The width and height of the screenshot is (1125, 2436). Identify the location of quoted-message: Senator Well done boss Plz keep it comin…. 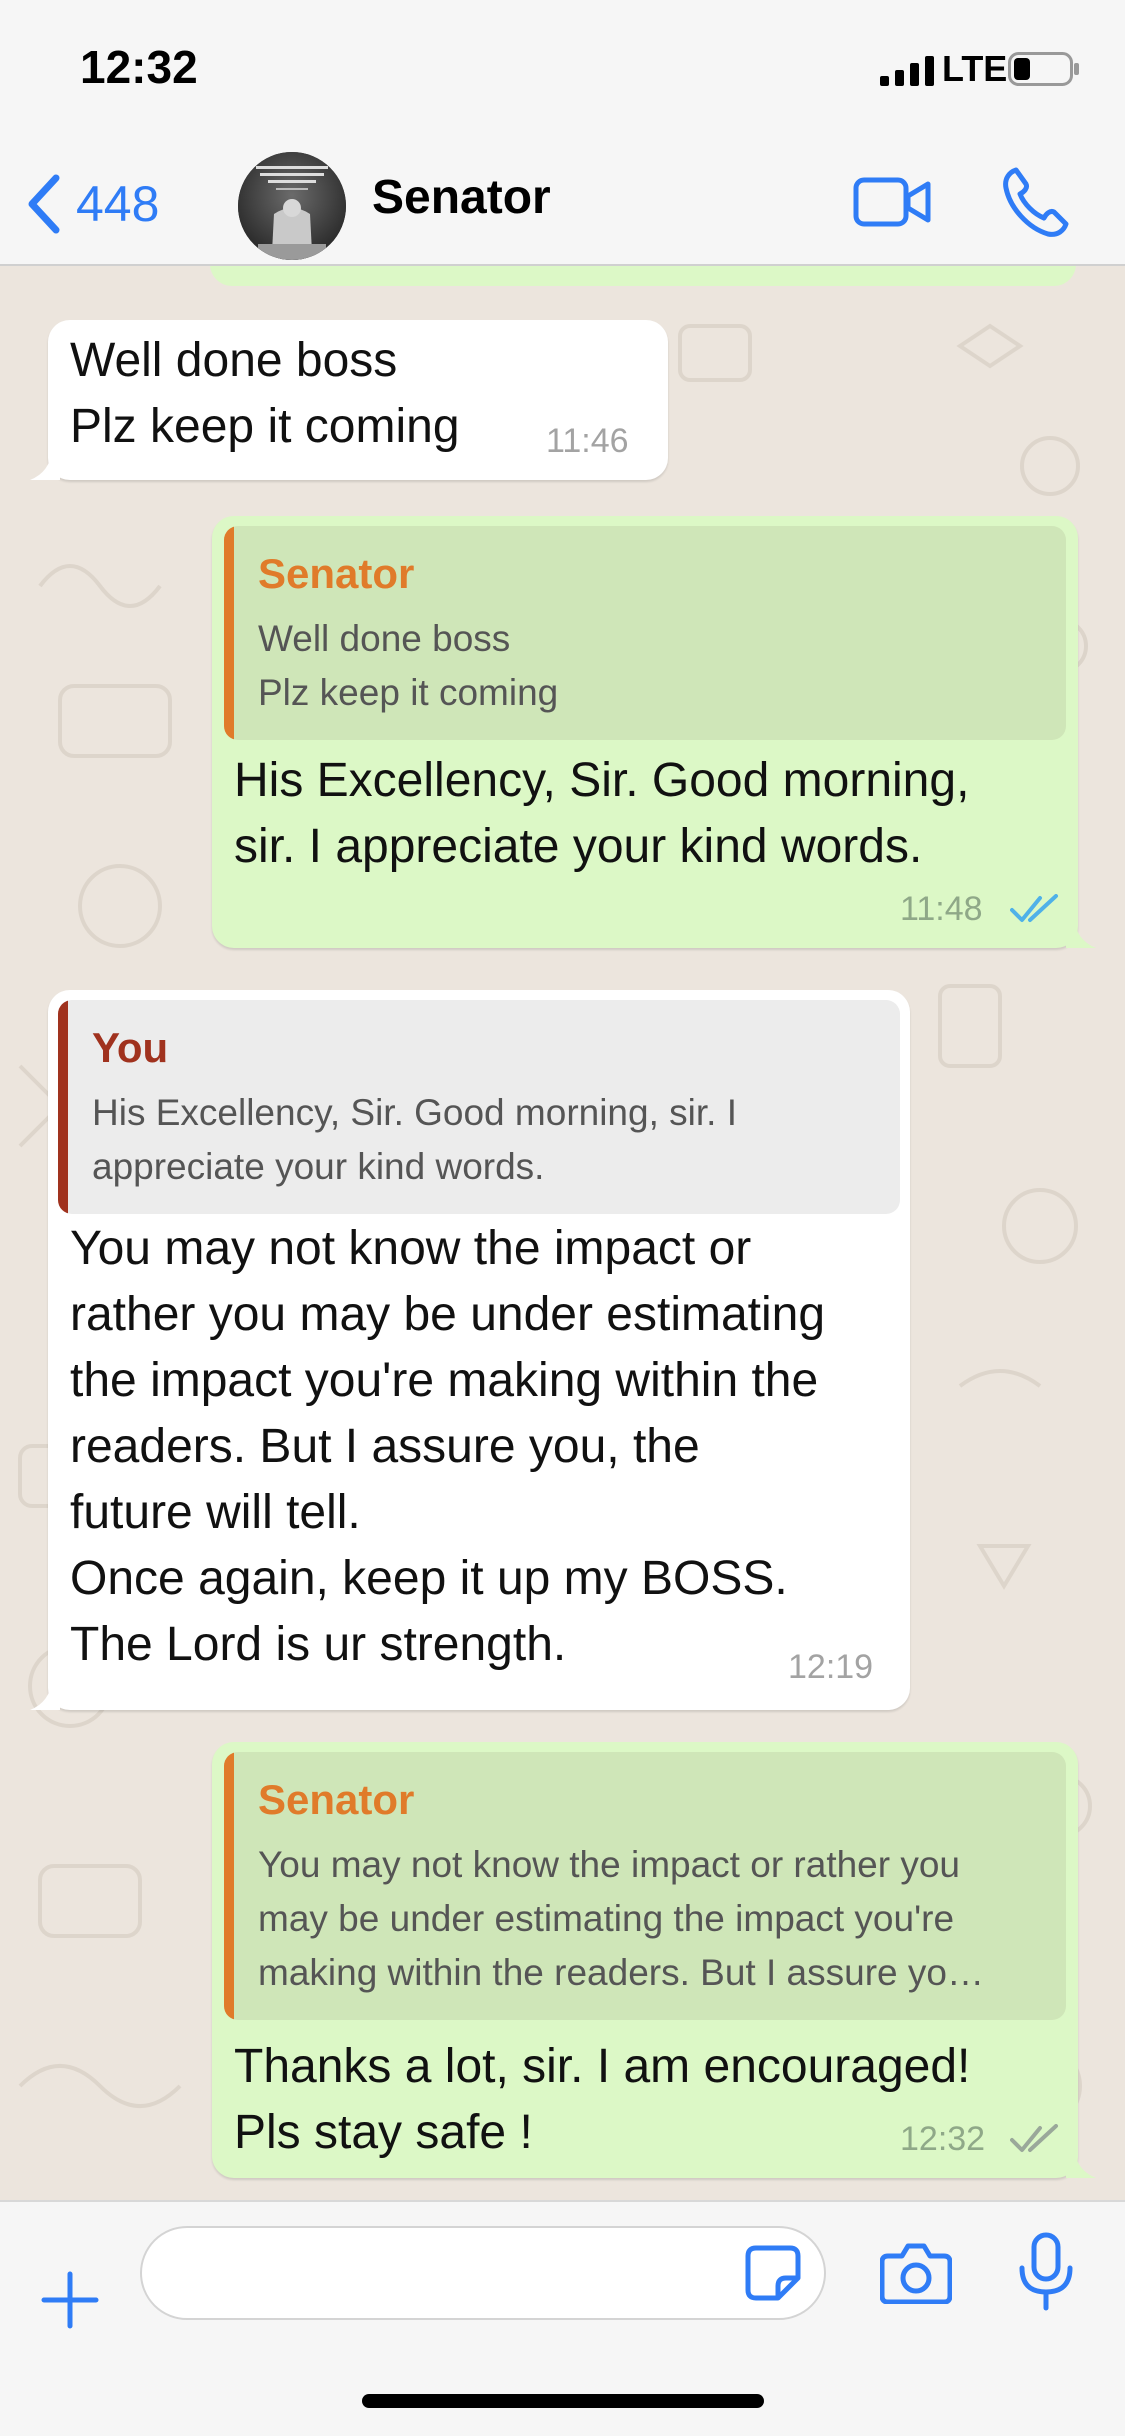
(645, 633).